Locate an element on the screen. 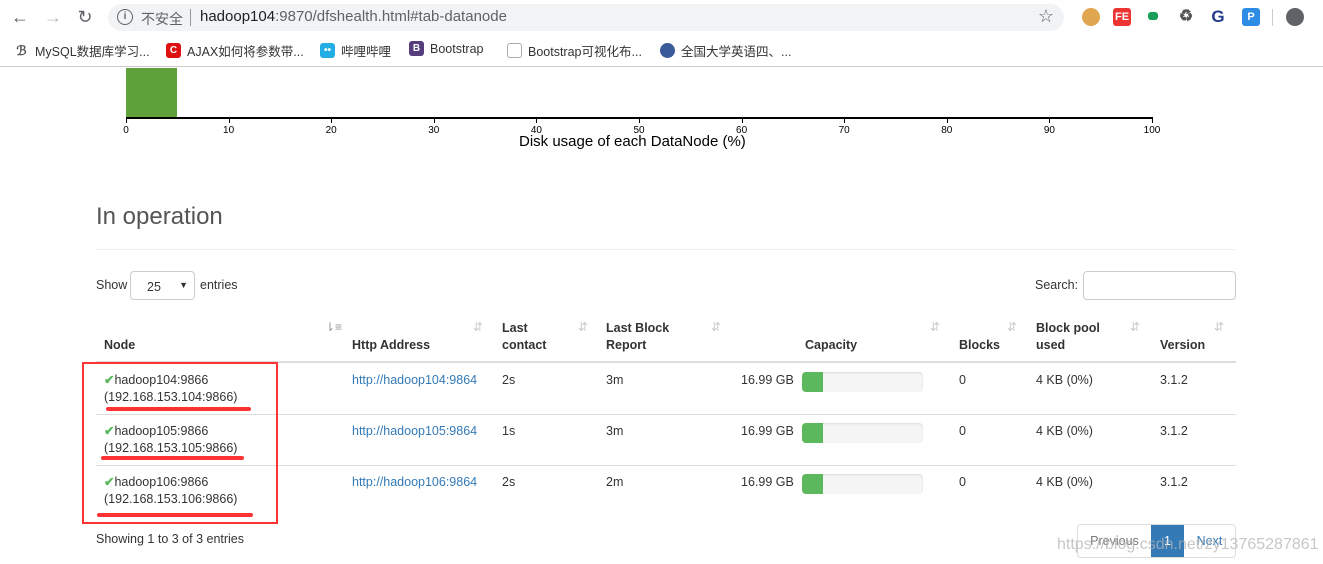 The width and height of the screenshot is (1323, 564). cookie-icon is located at coordinates (1091, 17).